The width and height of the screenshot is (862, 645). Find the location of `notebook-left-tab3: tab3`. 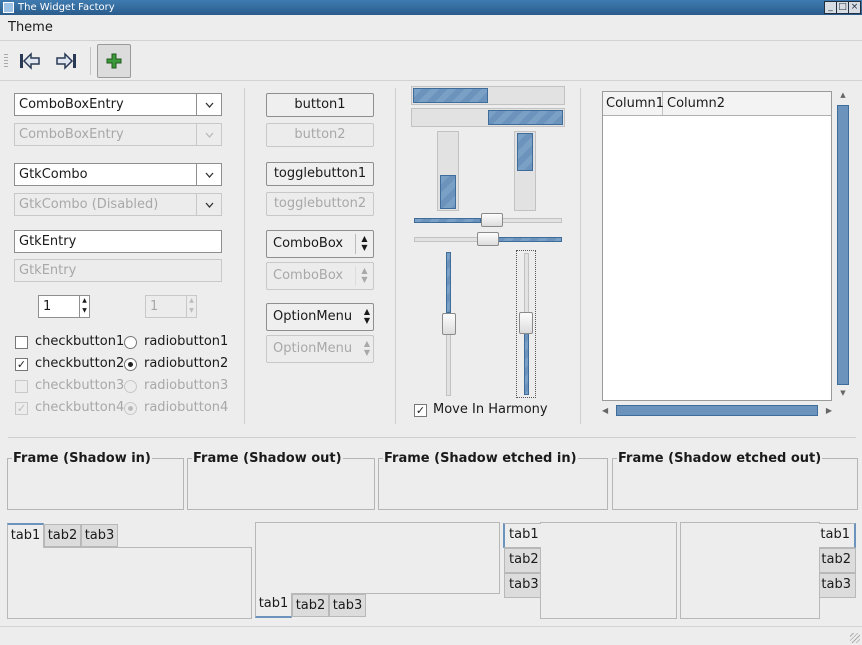

notebook-left-tab3: tab3 is located at coordinates (522, 585).